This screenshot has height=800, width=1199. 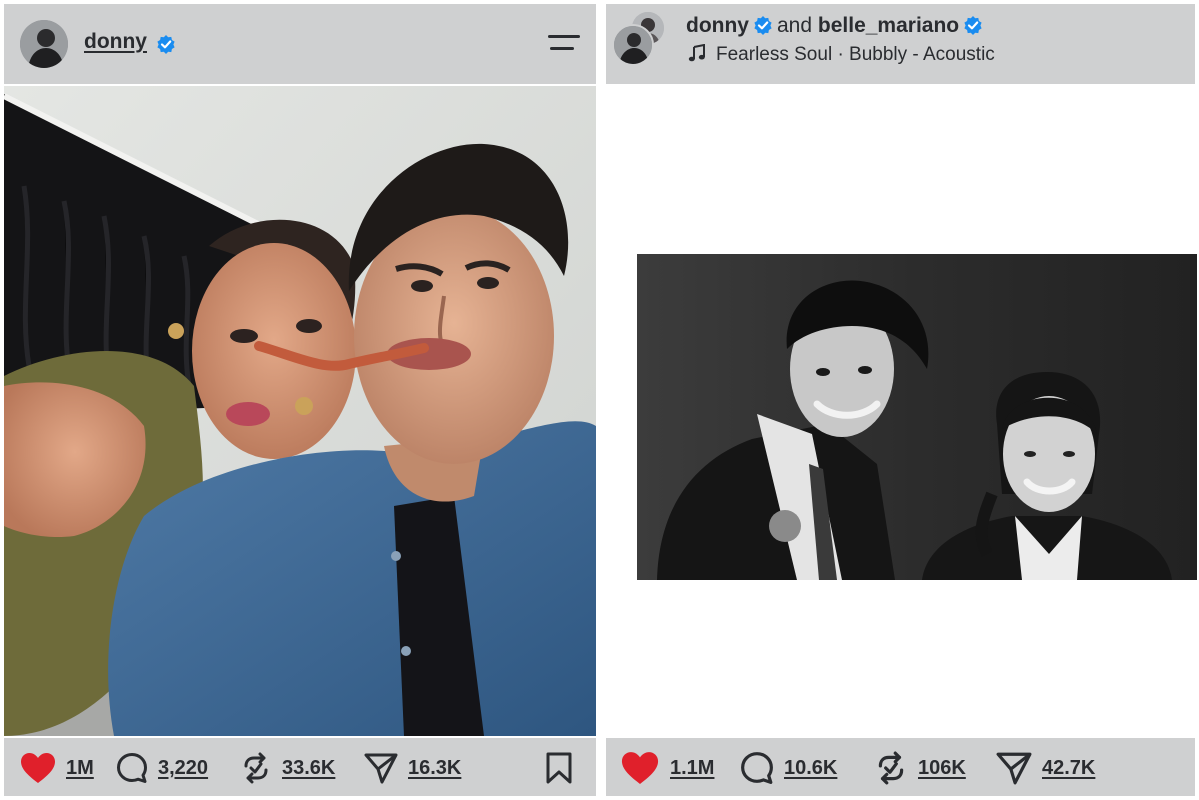 I want to click on repost-action: 33.6K, so click(x=287, y=768).